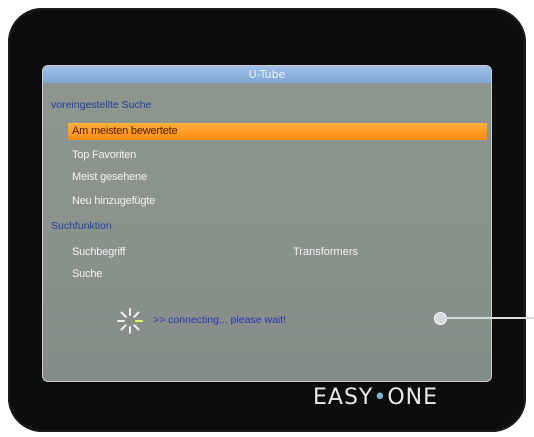 Image resolution: width=534 pixels, height=437 pixels. What do you see at coordinates (343, 397) in the screenshot?
I see `brand-logo-left: EASY` at bounding box center [343, 397].